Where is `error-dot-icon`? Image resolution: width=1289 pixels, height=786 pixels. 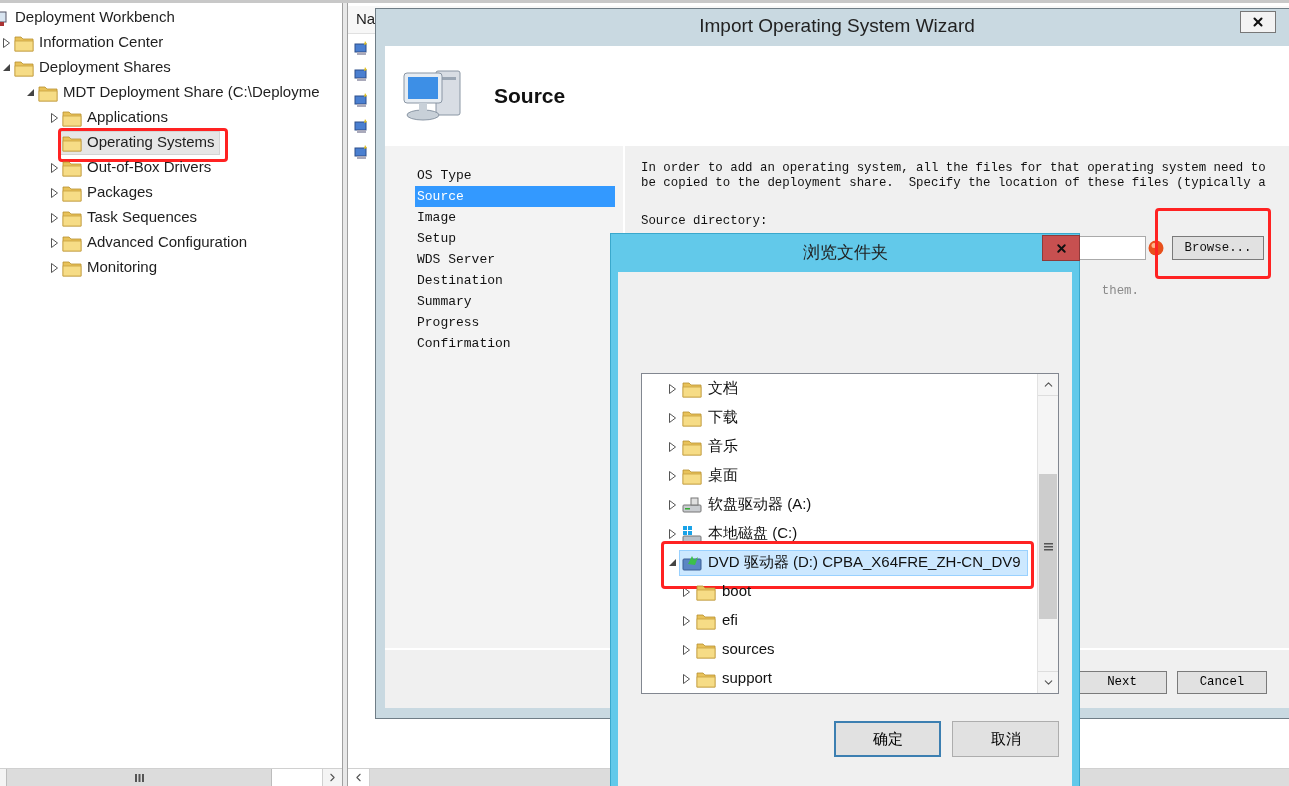
error-dot-icon is located at coordinates (1156, 248).